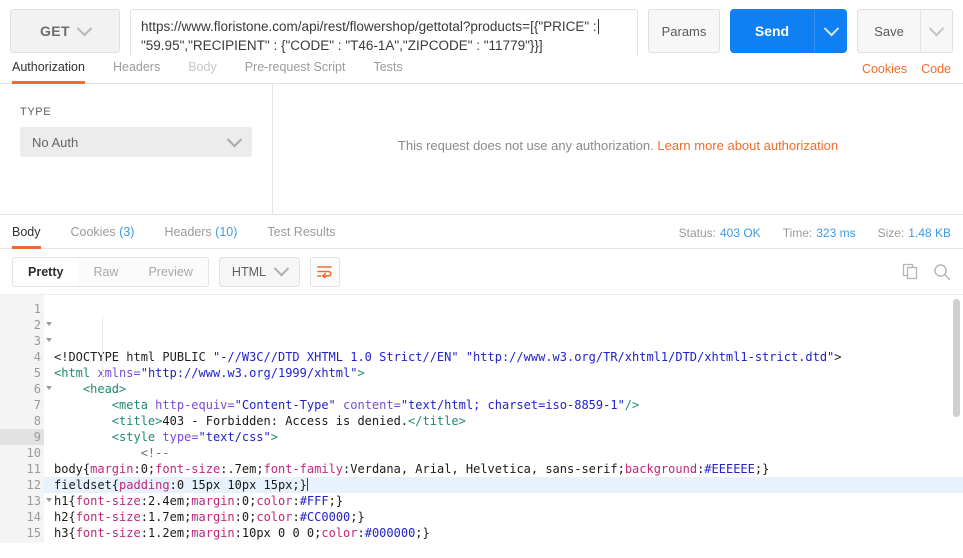 This screenshot has width=963, height=558. I want to click on code-token: :0;, so click(144, 469).